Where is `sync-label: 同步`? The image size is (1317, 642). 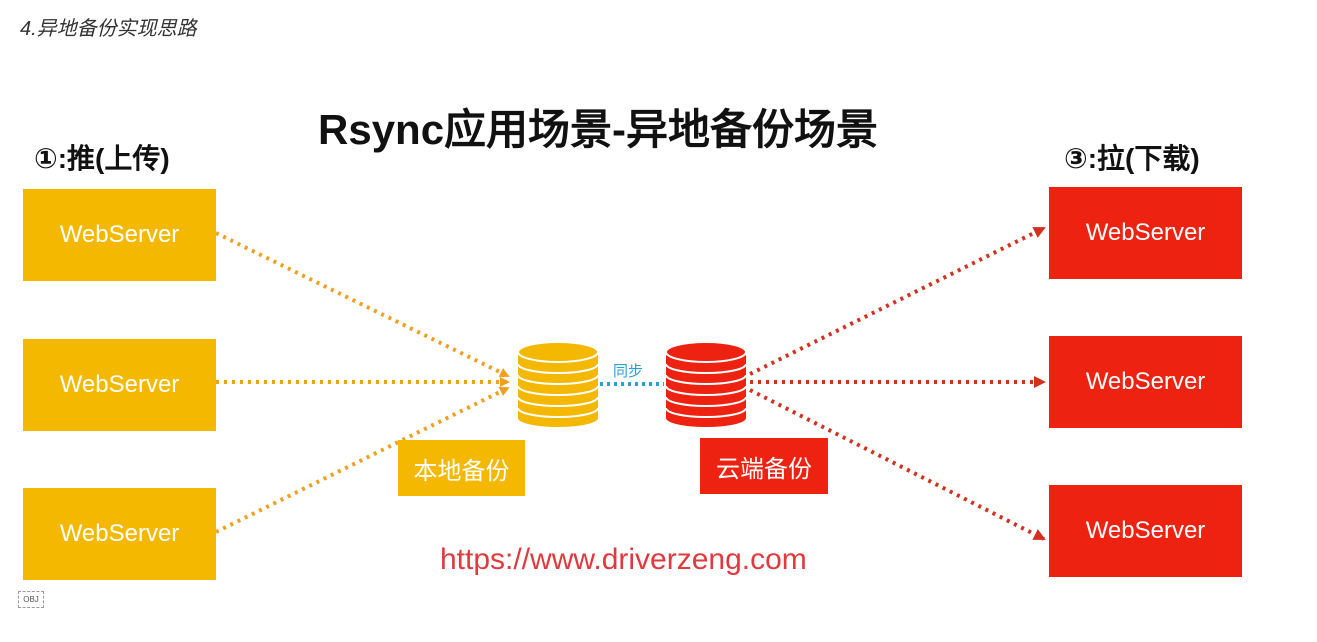
sync-label: 同步 is located at coordinates (628, 371).